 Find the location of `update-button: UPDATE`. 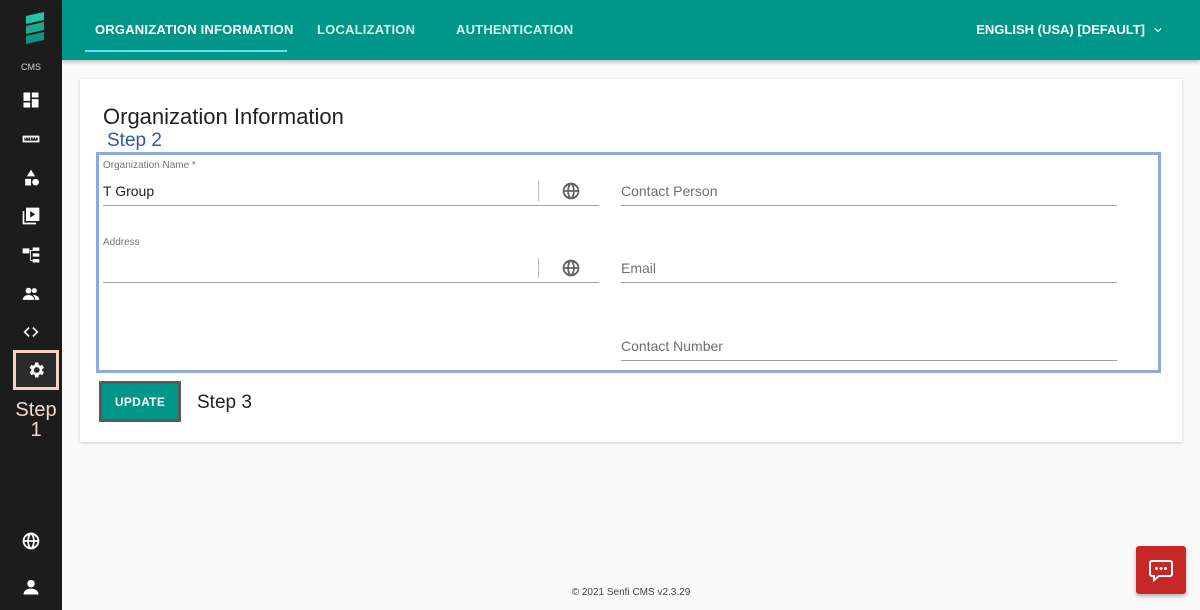

update-button: UPDATE is located at coordinates (140, 401).